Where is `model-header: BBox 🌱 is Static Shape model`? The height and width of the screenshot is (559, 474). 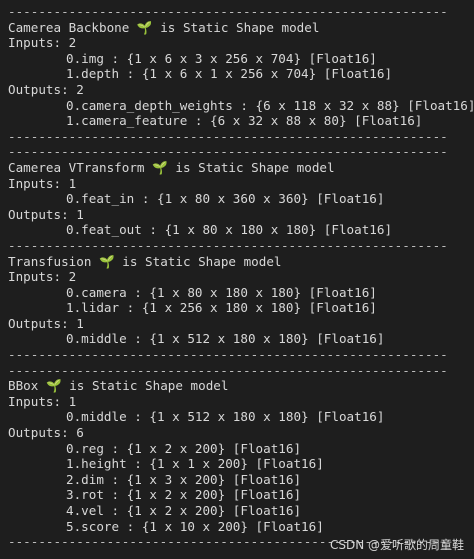 model-header: BBox 🌱 is Static Shape model is located at coordinates (241, 386).